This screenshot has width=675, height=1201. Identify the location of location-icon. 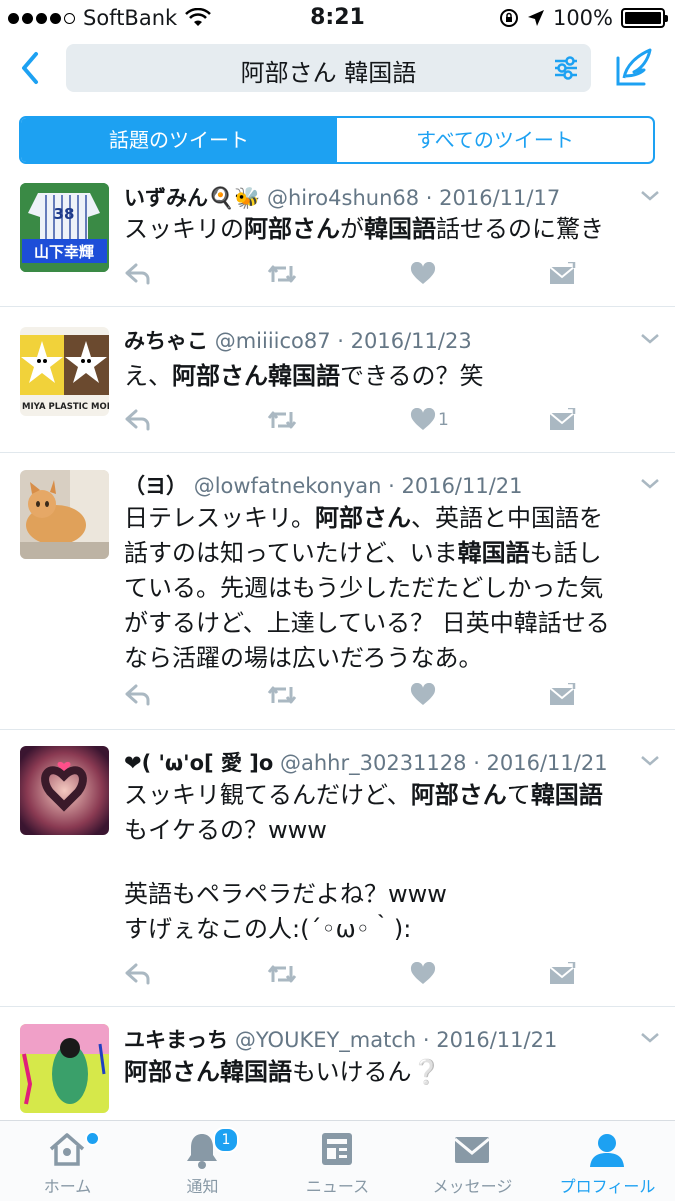
(535, 18).